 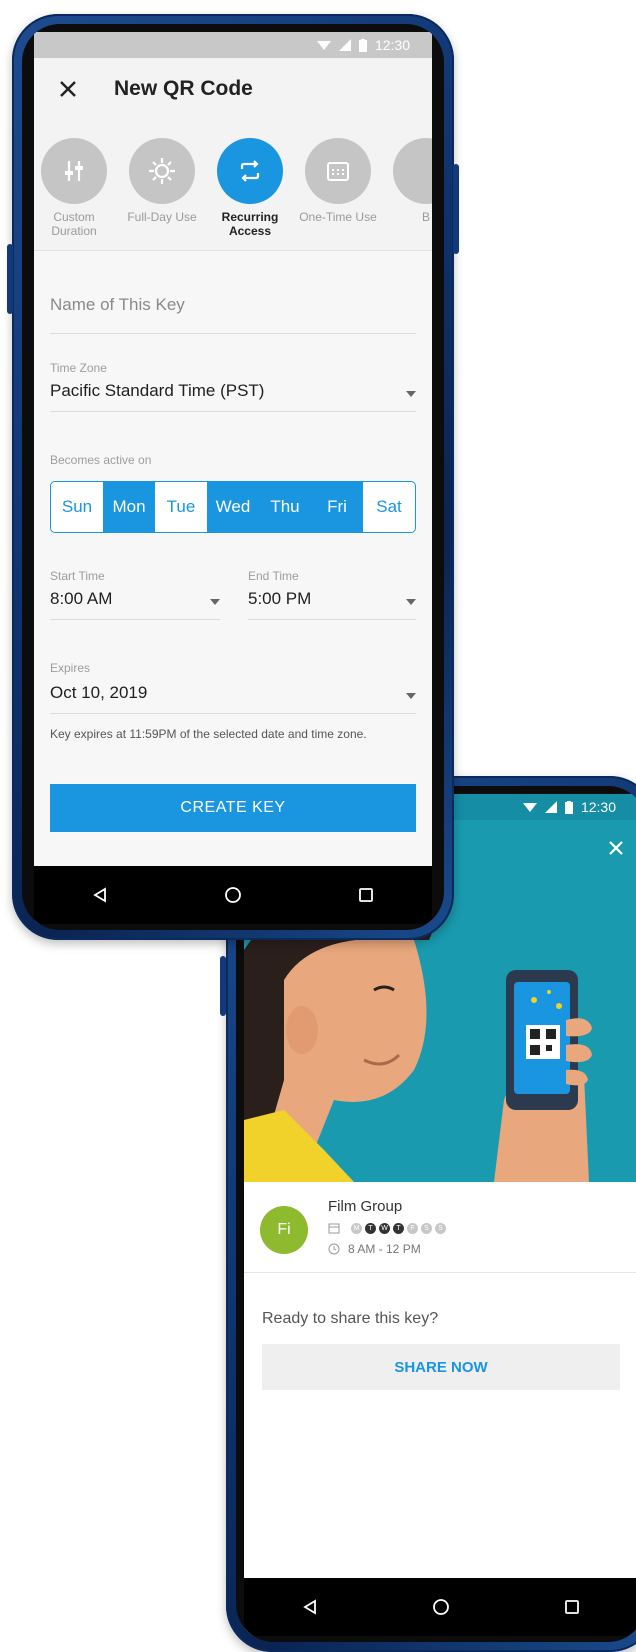 I want to click on type-full-day-use: Full-Day Use, so click(x=162, y=181).